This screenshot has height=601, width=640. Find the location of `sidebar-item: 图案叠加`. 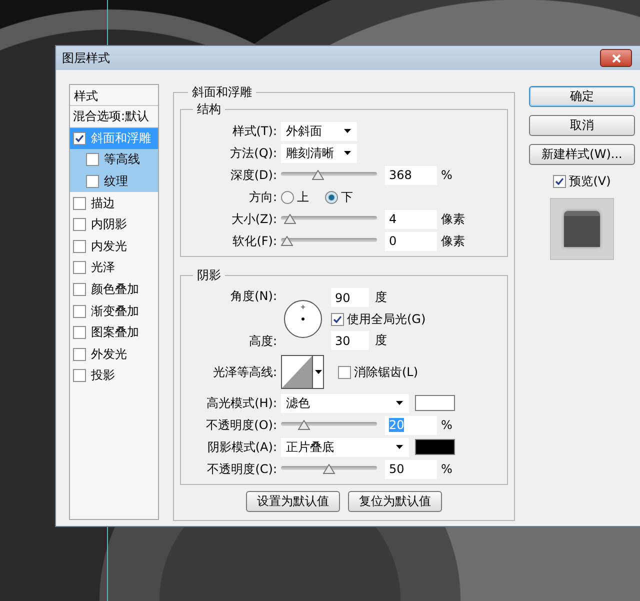

sidebar-item: 图案叠加 is located at coordinates (114, 333).